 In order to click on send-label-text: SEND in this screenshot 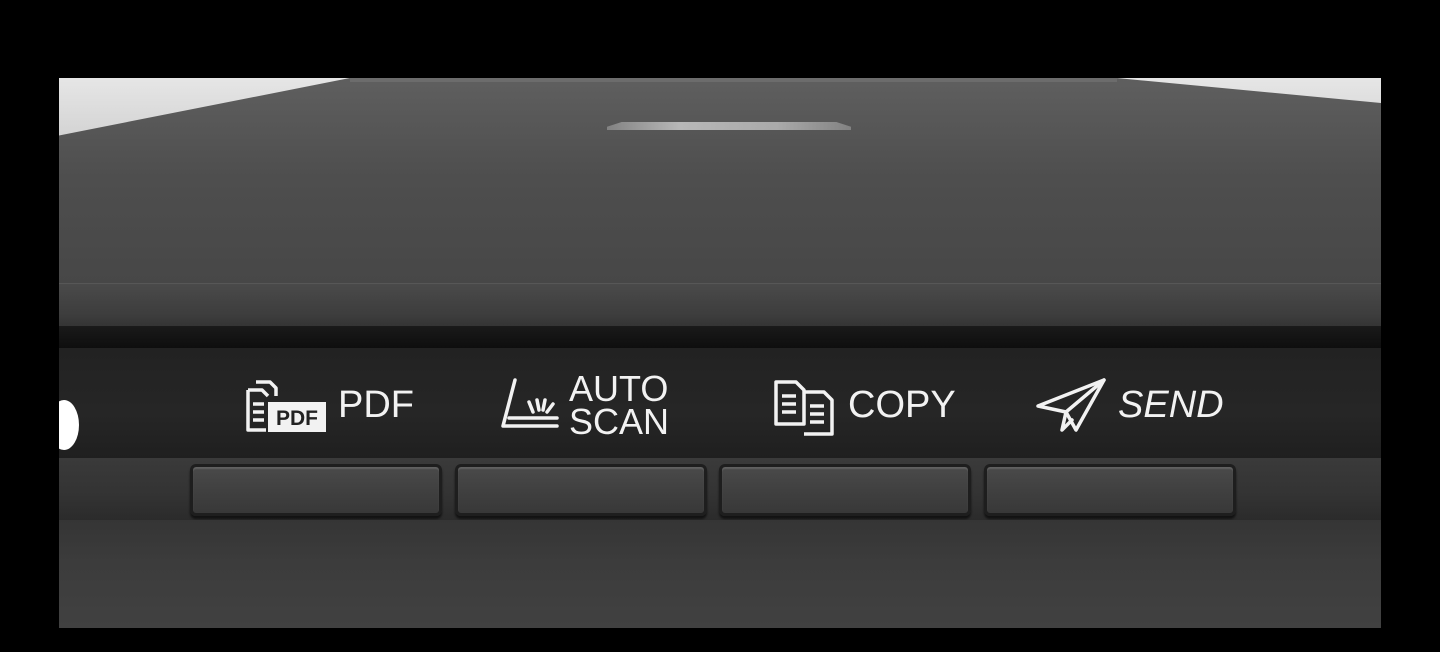, I will do `click(1171, 405)`.